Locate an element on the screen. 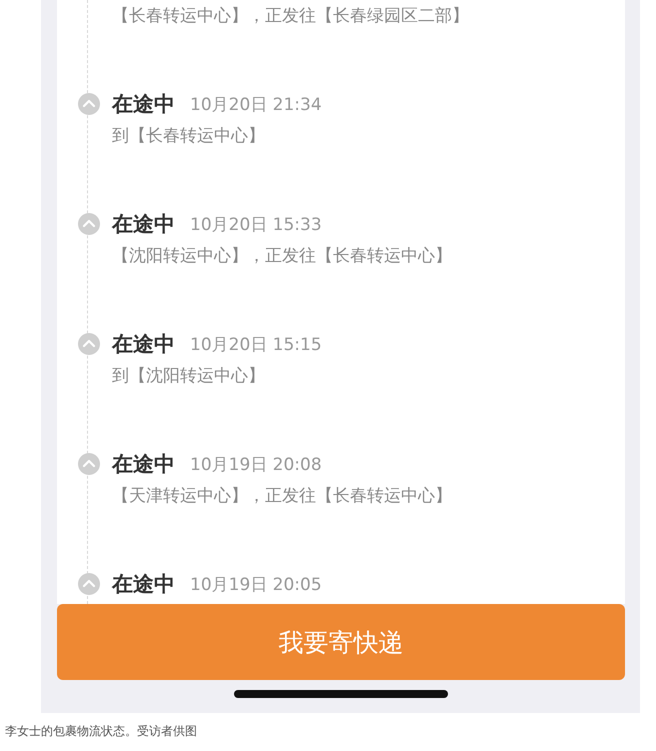  tracking-description: 到【长春转运中心】 is located at coordinates (188, 136).